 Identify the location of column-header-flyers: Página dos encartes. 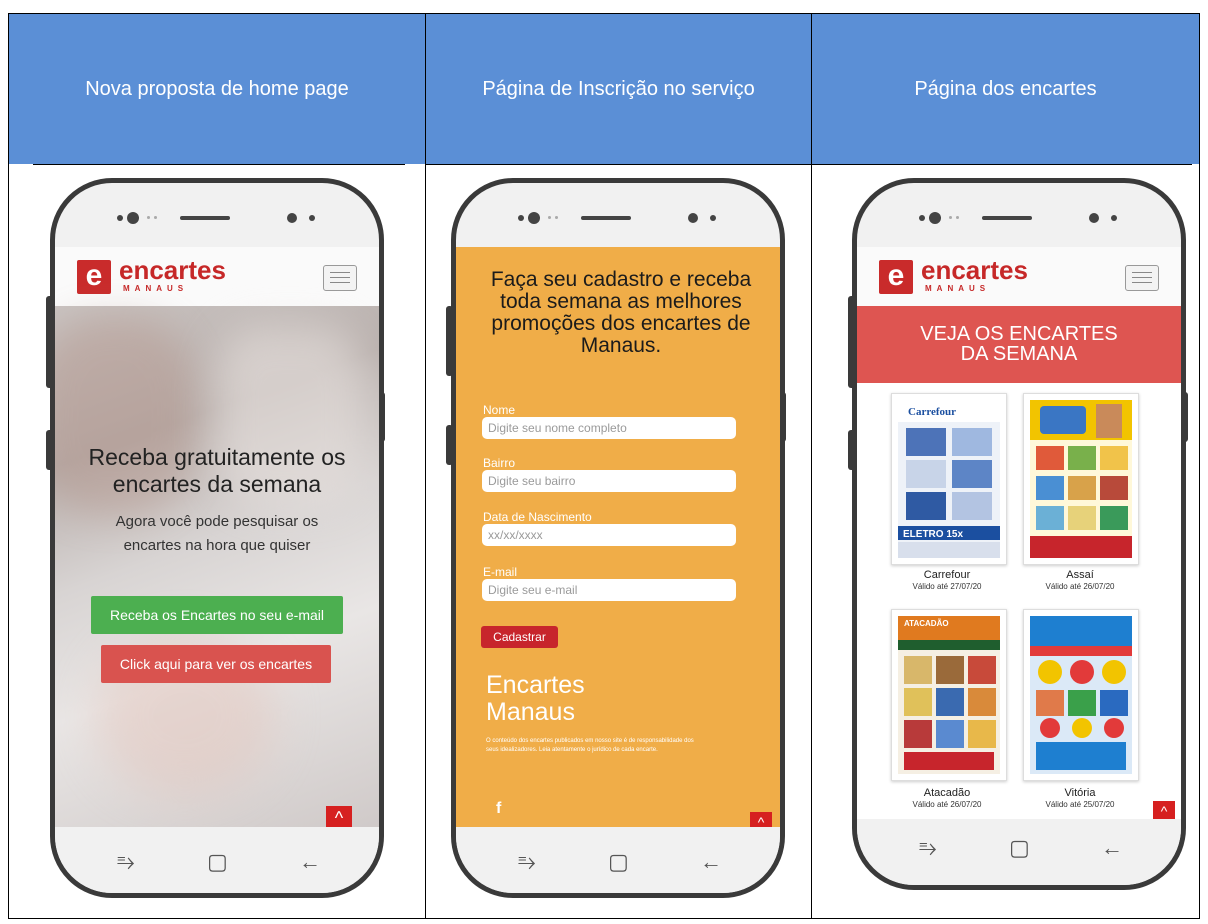
(1005, 89).